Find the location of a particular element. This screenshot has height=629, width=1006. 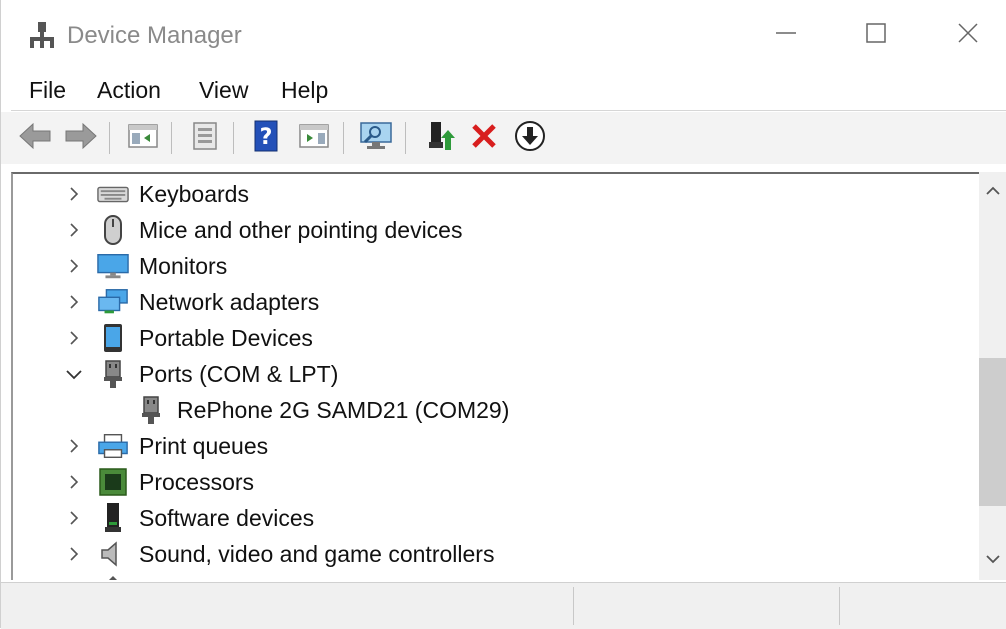

tree-item-processors: Processors is located at coordinates (493, 482).